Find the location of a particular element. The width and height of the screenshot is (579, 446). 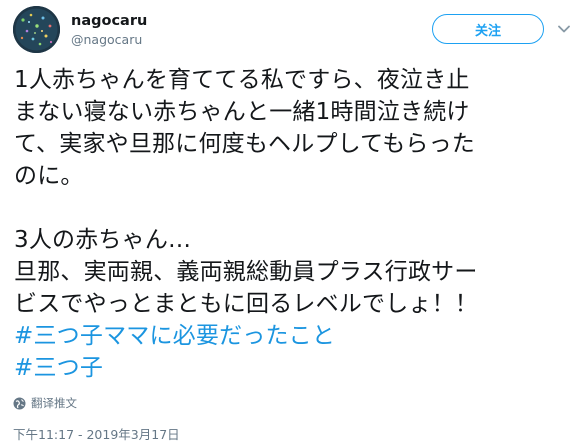

tweet-line: のに。 is located at coordinates (49, 176).